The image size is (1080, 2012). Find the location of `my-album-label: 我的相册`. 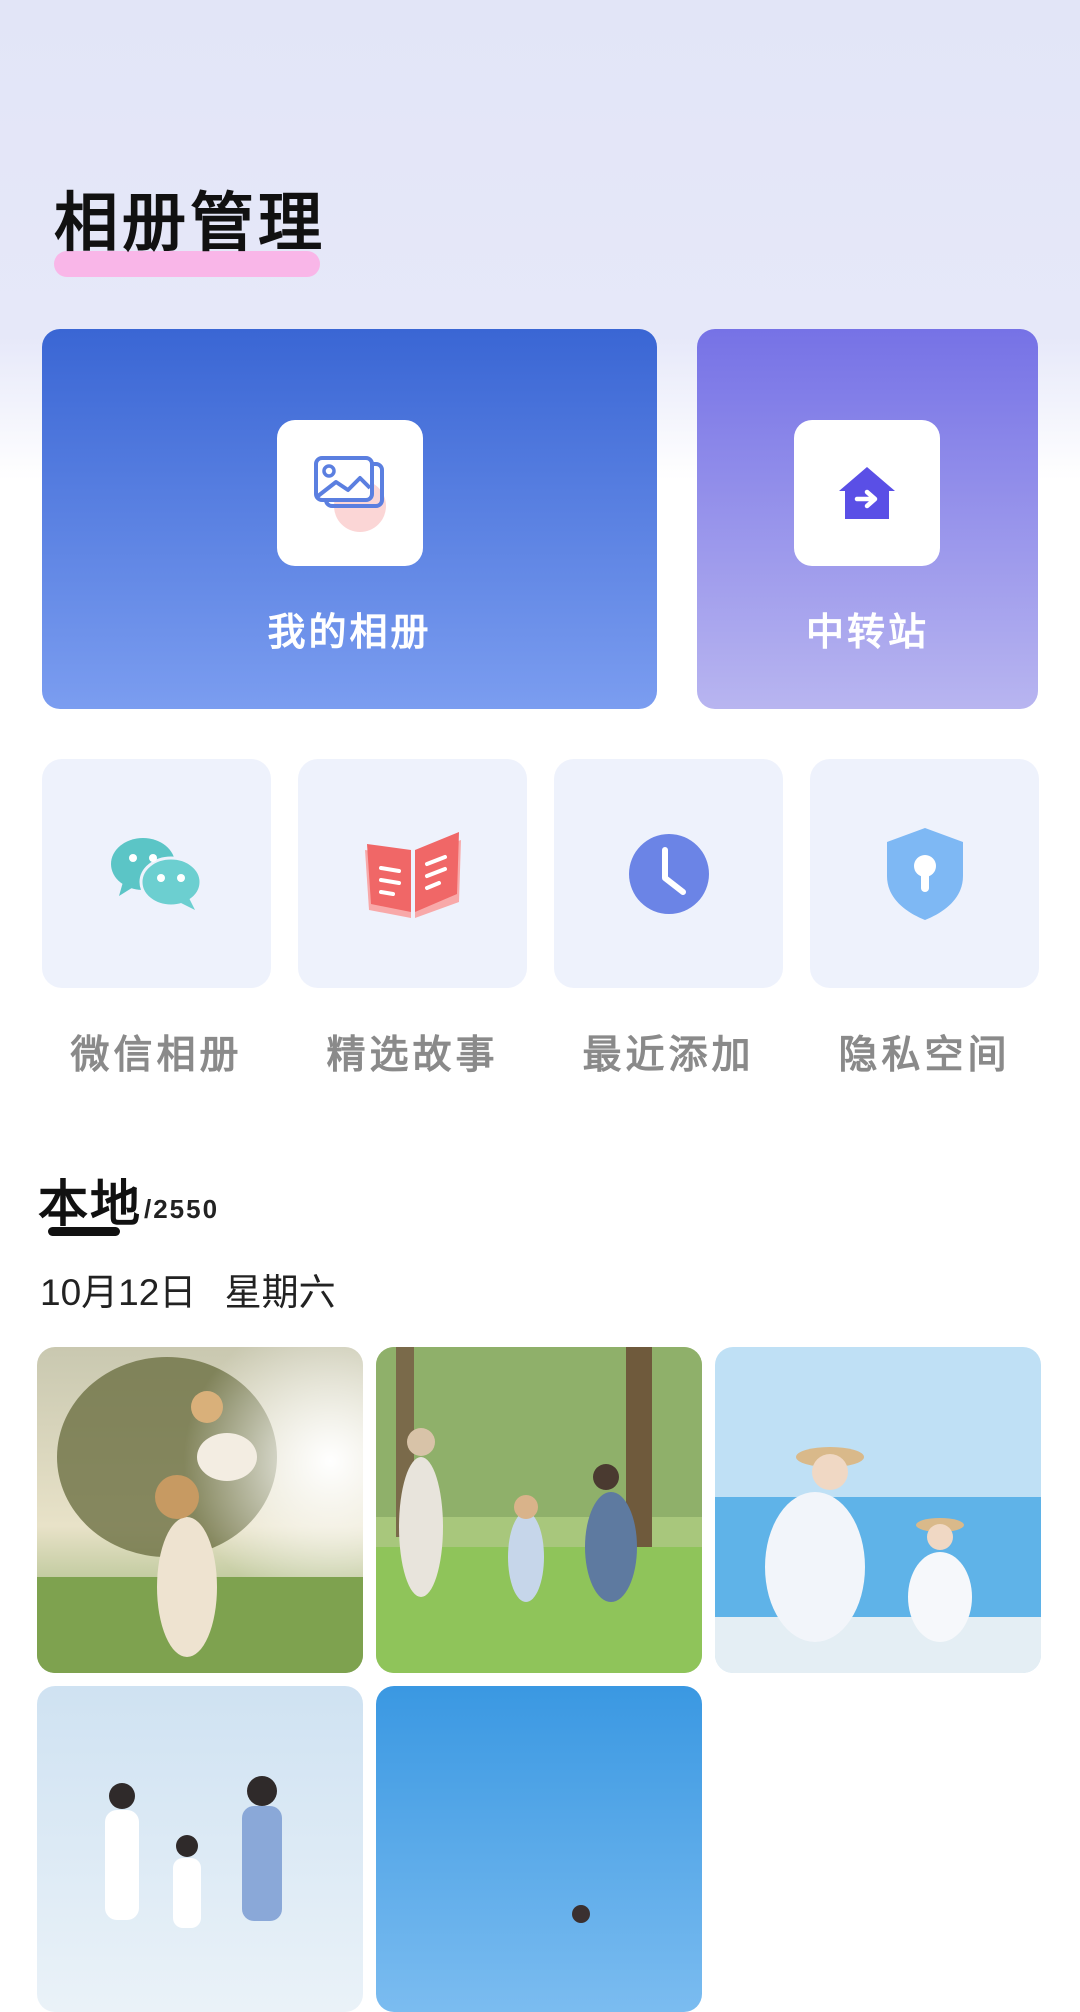

my-album-label: 我的相册 is located at coordinates (349, 633).